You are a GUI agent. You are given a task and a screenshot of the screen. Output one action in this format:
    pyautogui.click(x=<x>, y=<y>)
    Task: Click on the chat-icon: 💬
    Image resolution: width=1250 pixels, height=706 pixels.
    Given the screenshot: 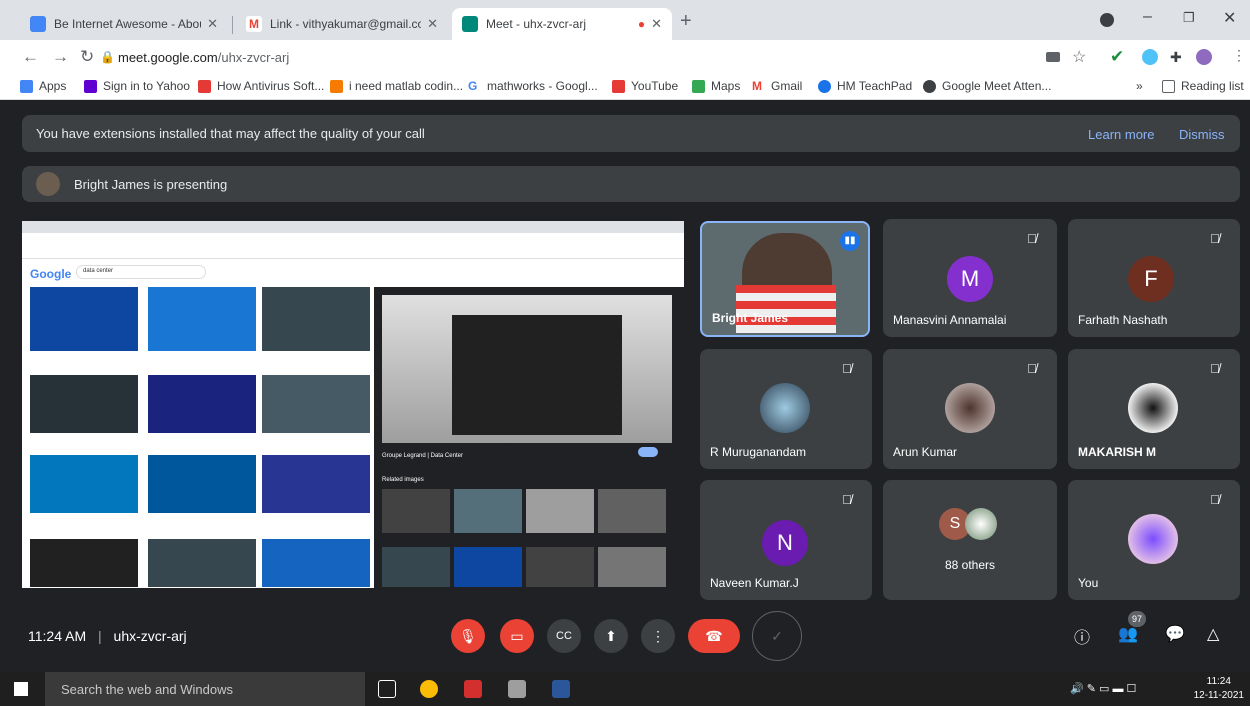 What is the action you would take?
    pyautogui.click(x=1175, y=634)
    